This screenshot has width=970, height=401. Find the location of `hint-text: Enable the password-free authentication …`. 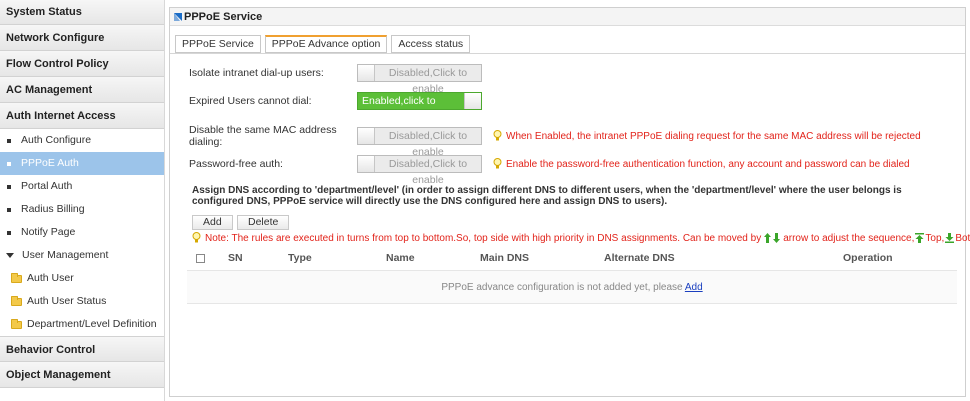

hint-text: Enable the password-free authentication … is located at coordinates (708, 164).